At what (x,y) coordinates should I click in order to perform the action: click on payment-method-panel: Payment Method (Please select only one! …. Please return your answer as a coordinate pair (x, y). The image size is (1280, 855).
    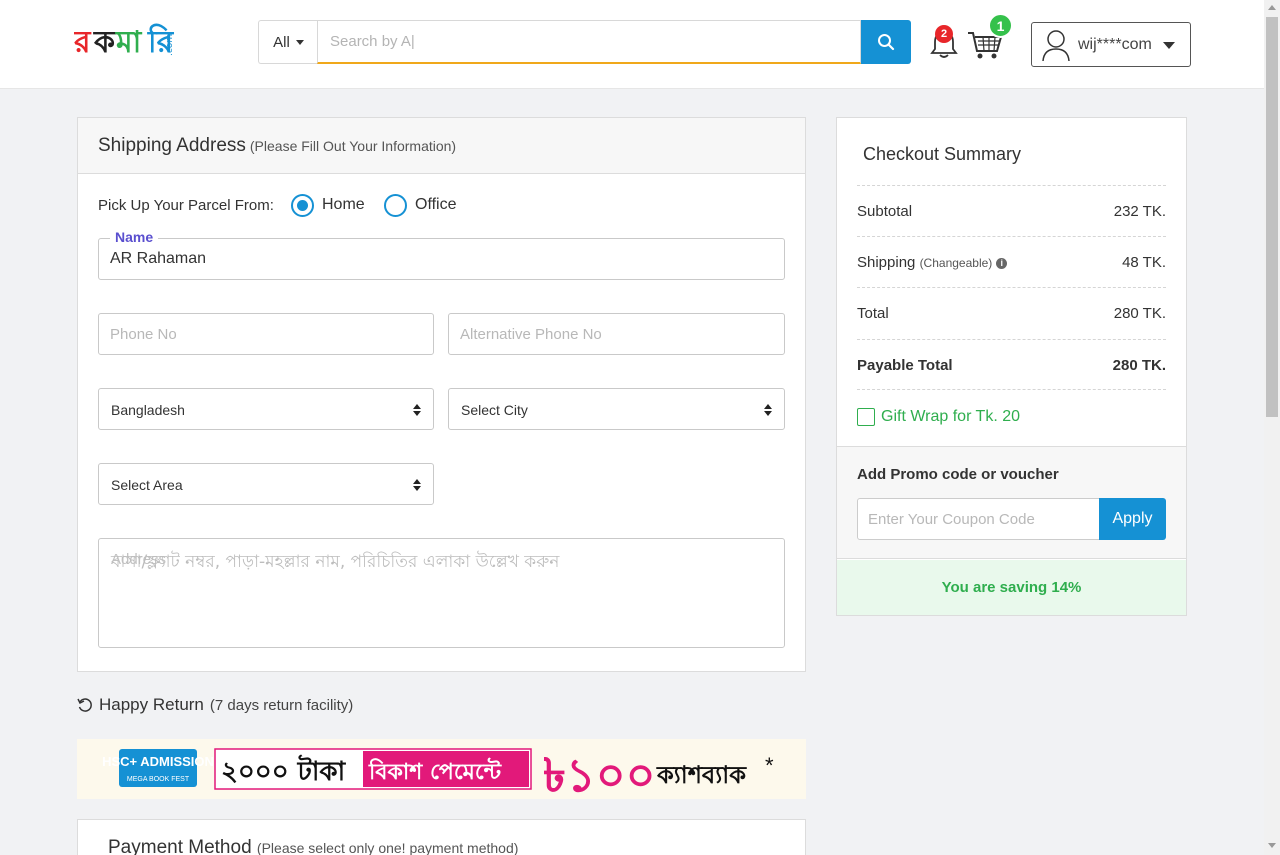
    Looking at the image, I should click on (441, 837).